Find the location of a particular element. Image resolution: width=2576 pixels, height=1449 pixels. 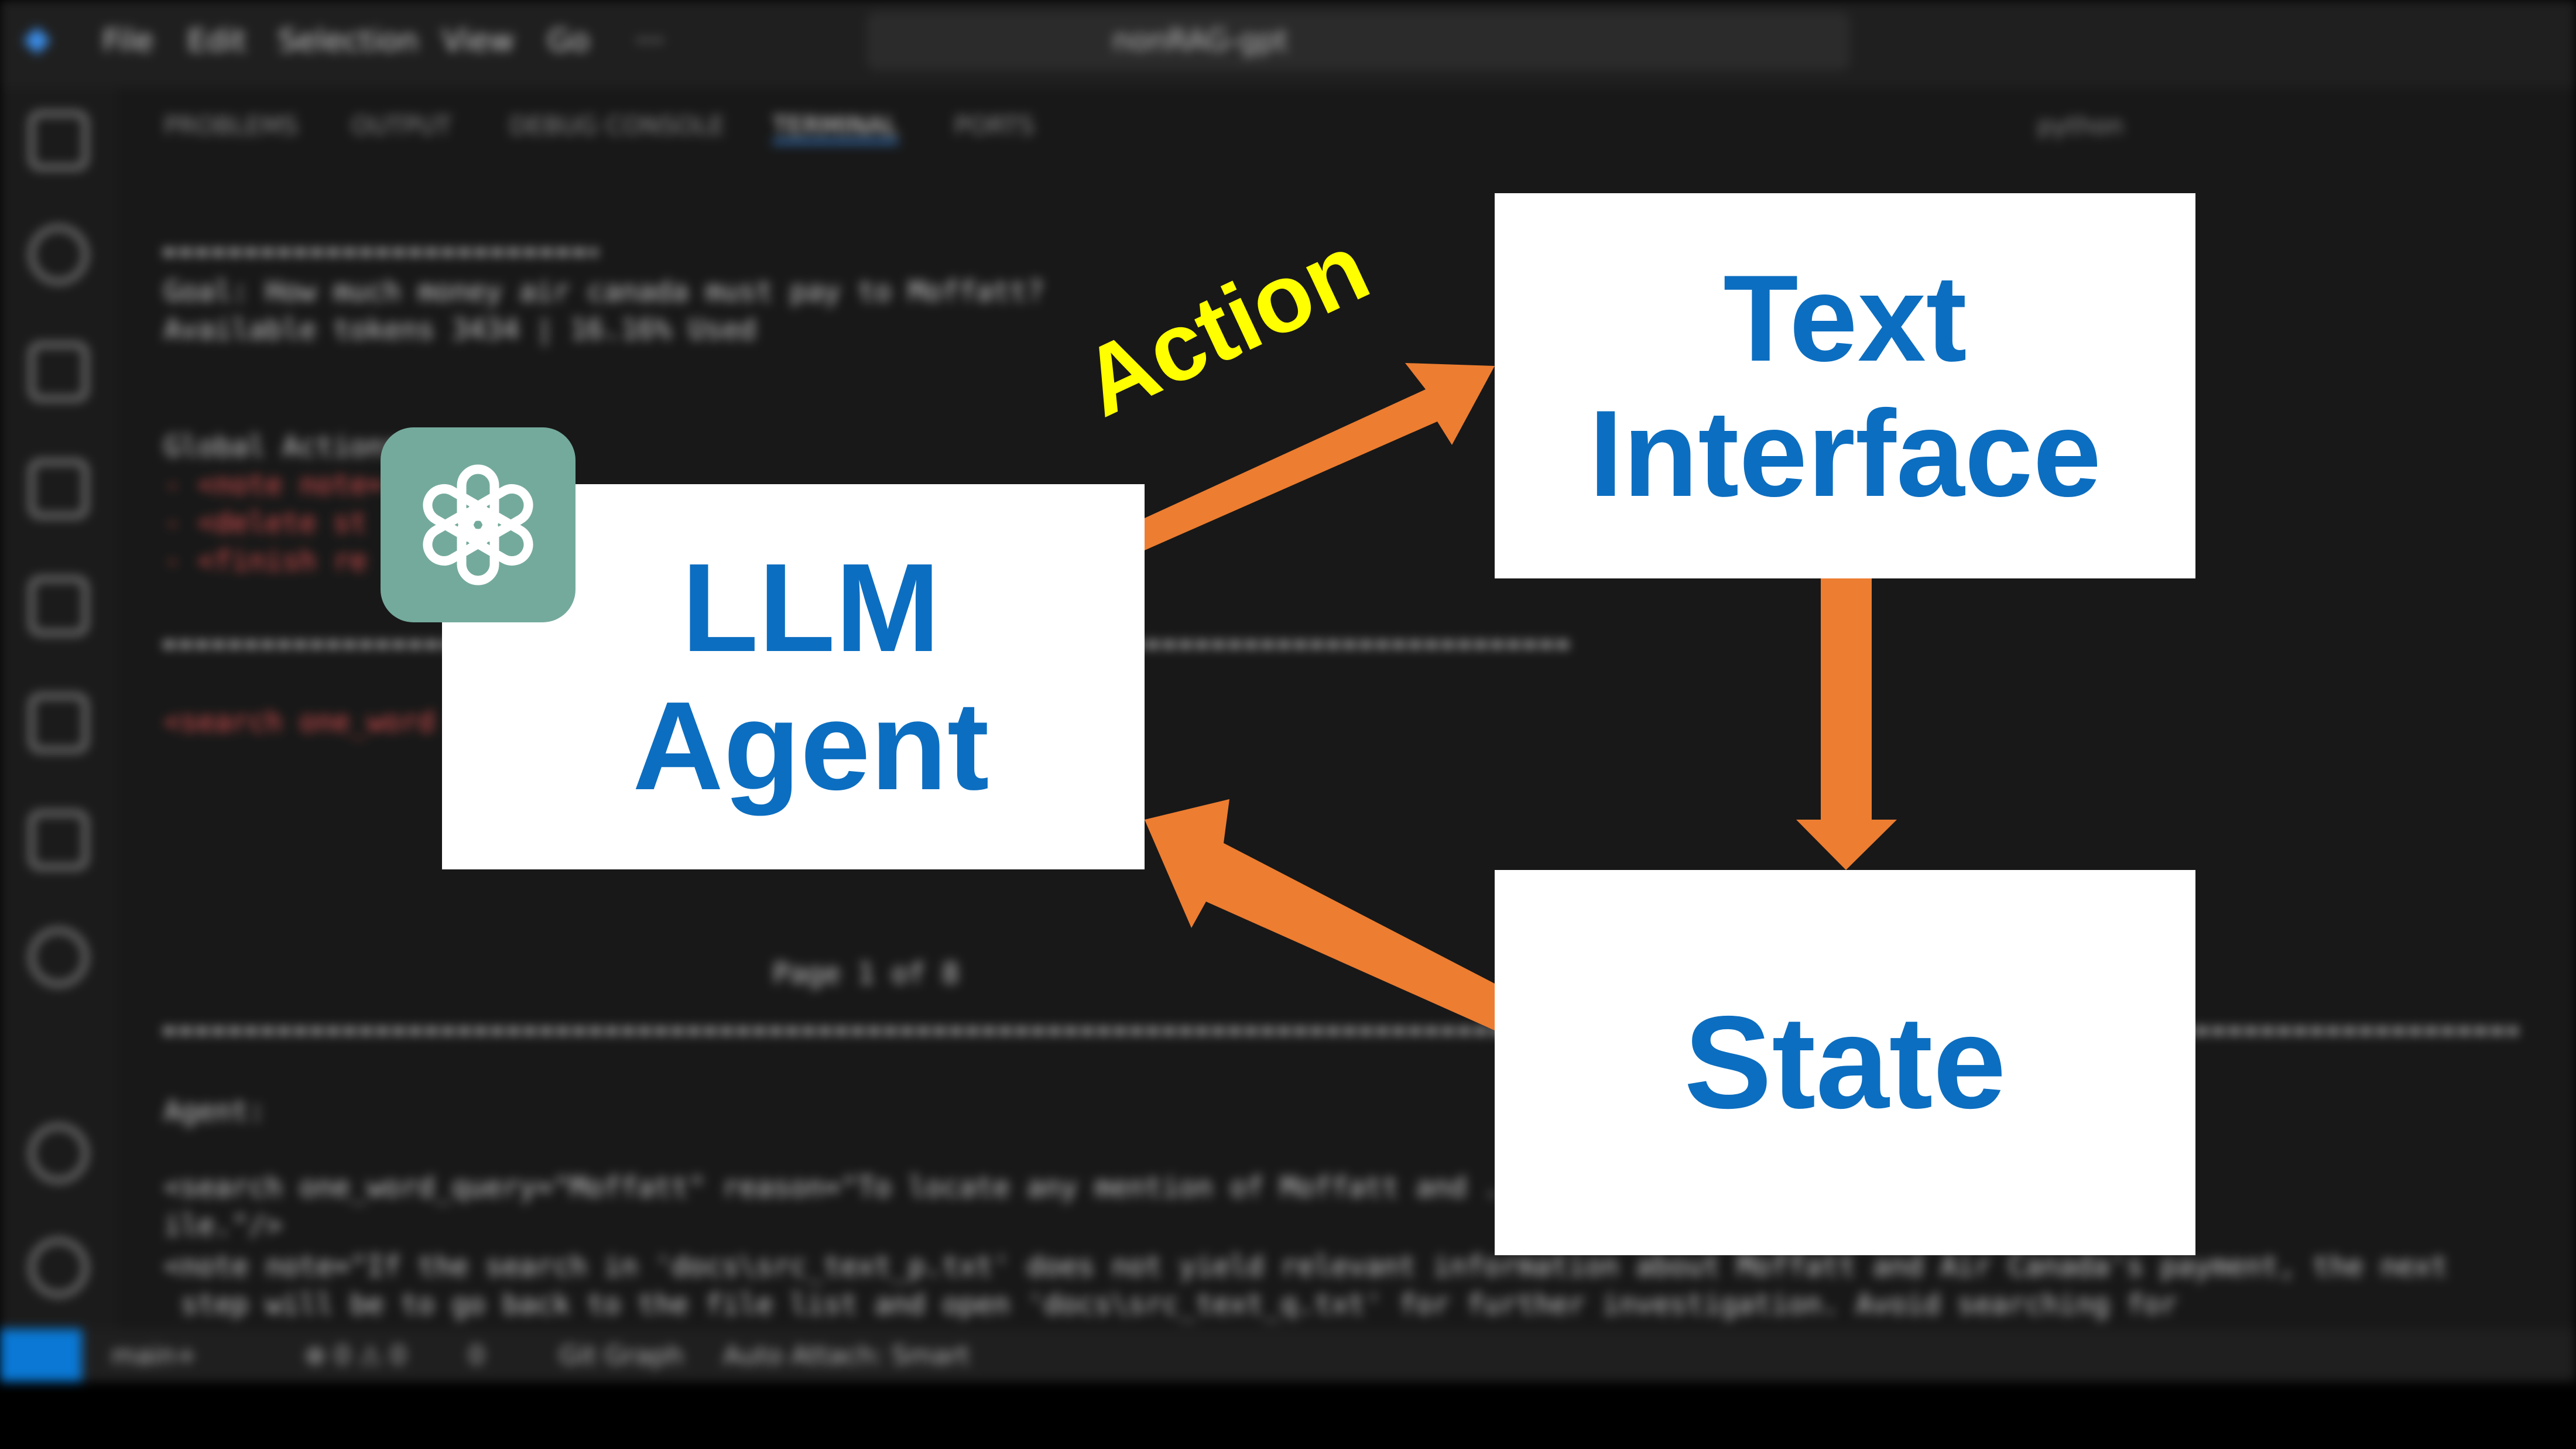

llm-agent-label-line2: Agent is located at coordinates (810, 745).